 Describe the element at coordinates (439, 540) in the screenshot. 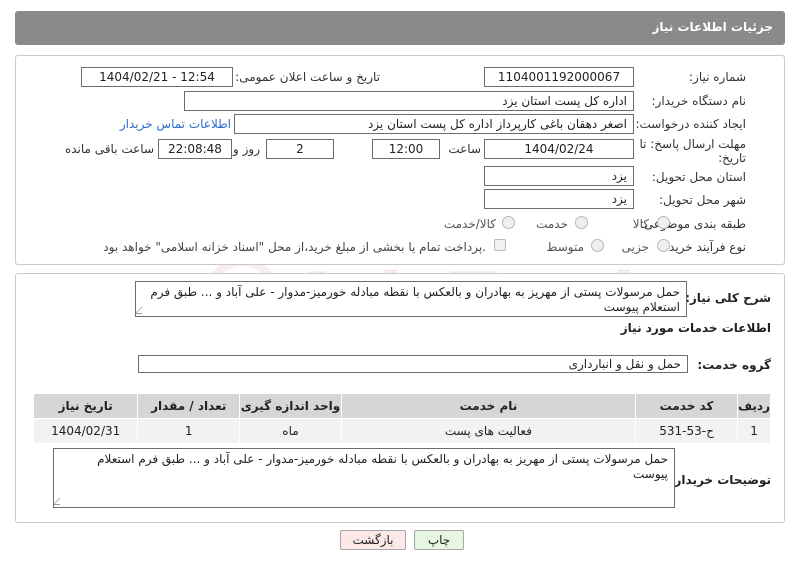

I see `print-button: چاپ` at that location.